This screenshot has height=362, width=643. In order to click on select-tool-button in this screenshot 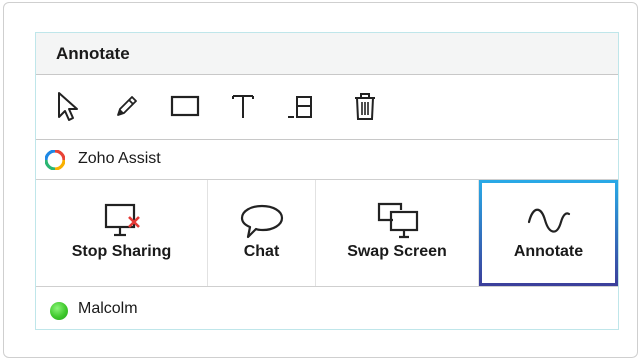, I will do `click(67, 106)`.